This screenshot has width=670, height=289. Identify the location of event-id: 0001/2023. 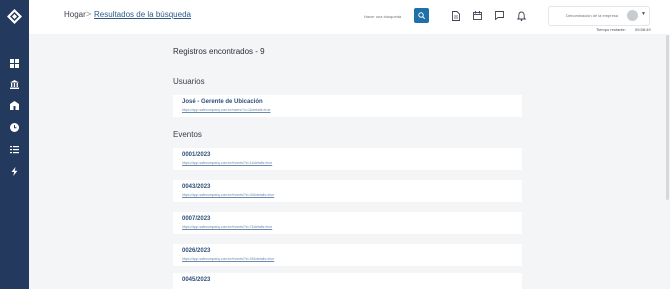
(196, 155).